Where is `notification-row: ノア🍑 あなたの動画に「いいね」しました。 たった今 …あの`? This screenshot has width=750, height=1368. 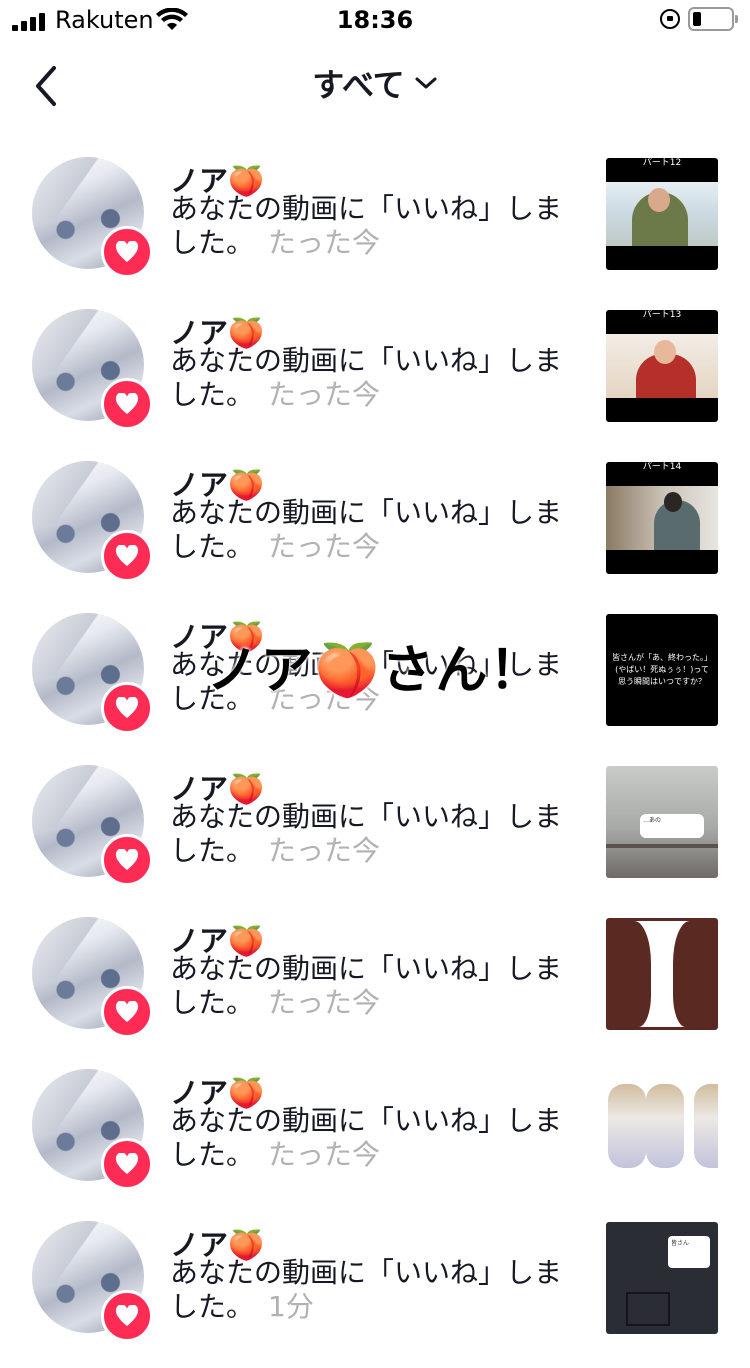 notification-row: ノア🍑 あなたの動画に「いいね」しました。 たった今 …あの is located at coordinates (375, 836).